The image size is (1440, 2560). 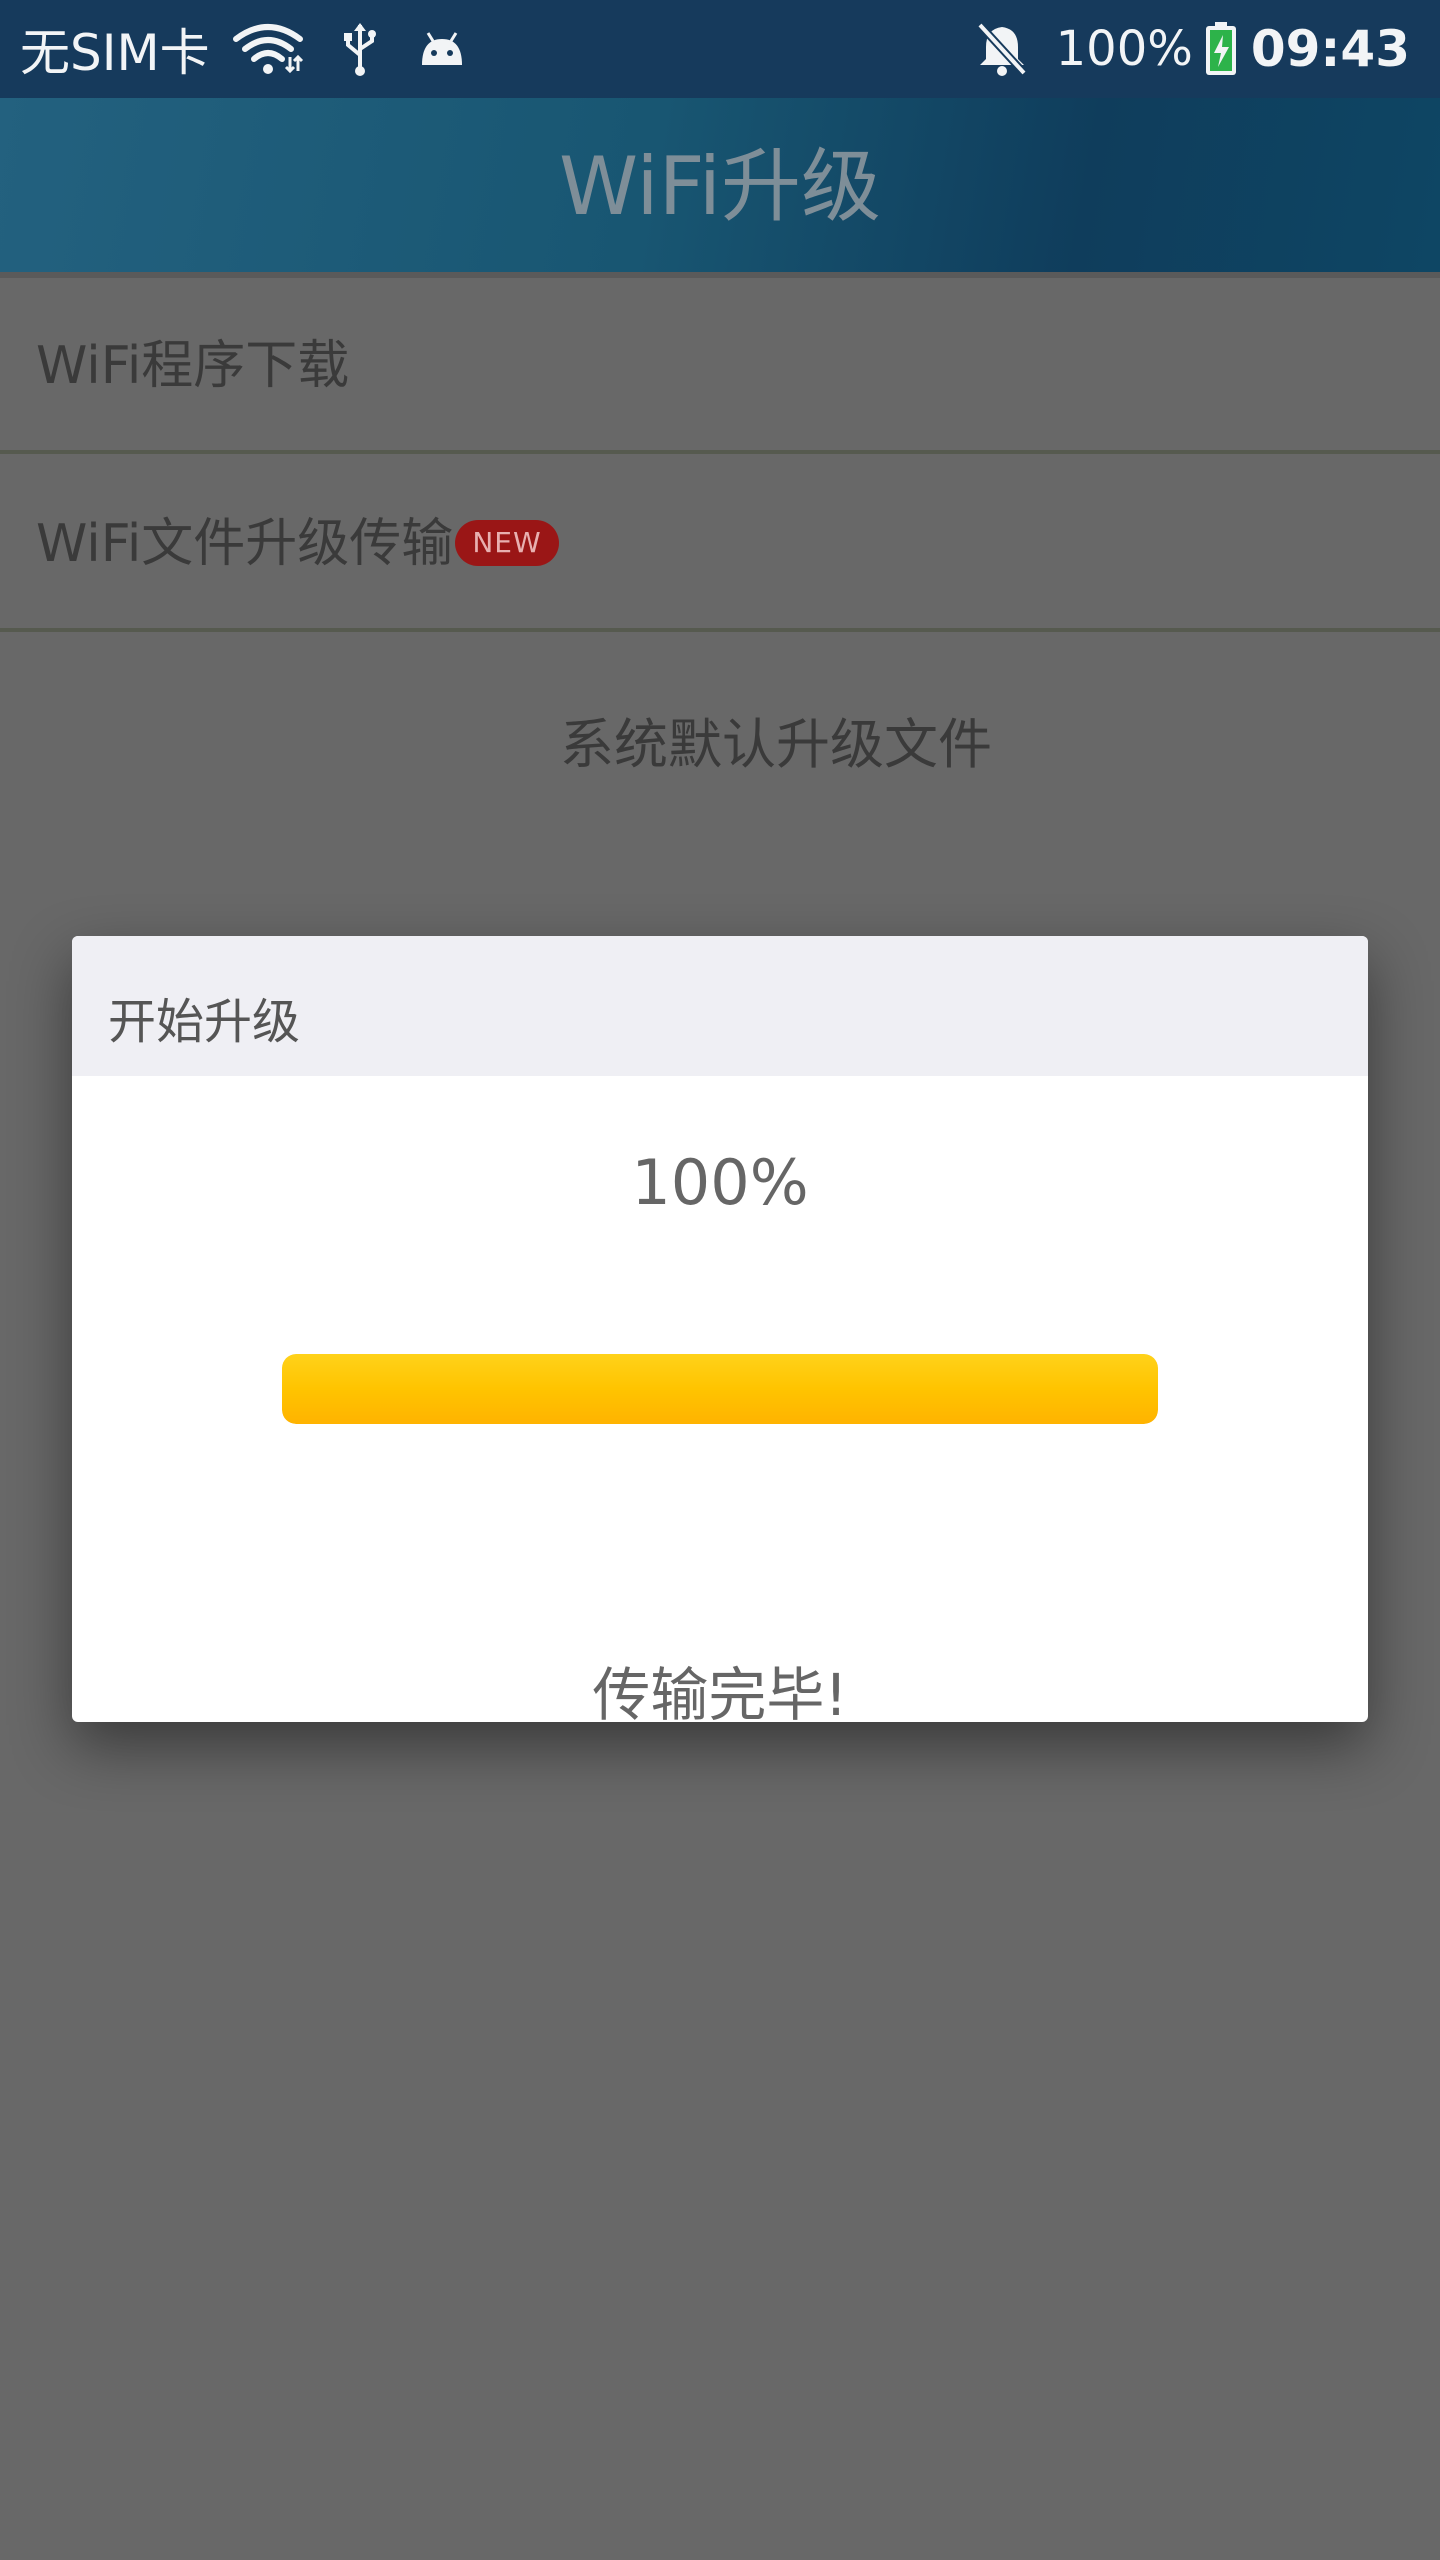 I want to click on notifications-off-icon, so click(x=1002, y=49).